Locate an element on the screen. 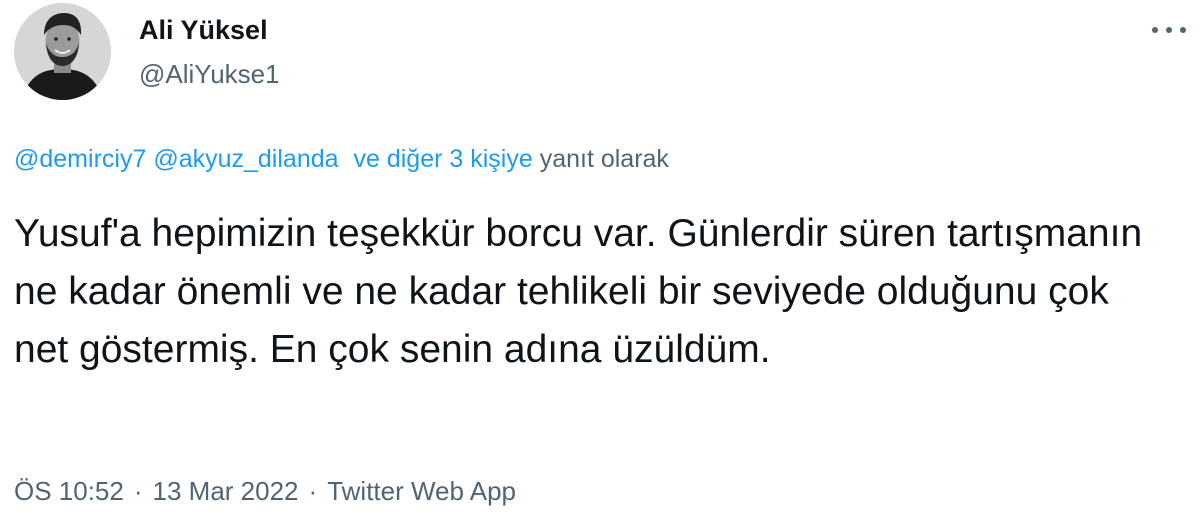 This screenshot has height=532, width=1200. tweet-time: ÖS 10:52 is located at coordinates (69, 491).